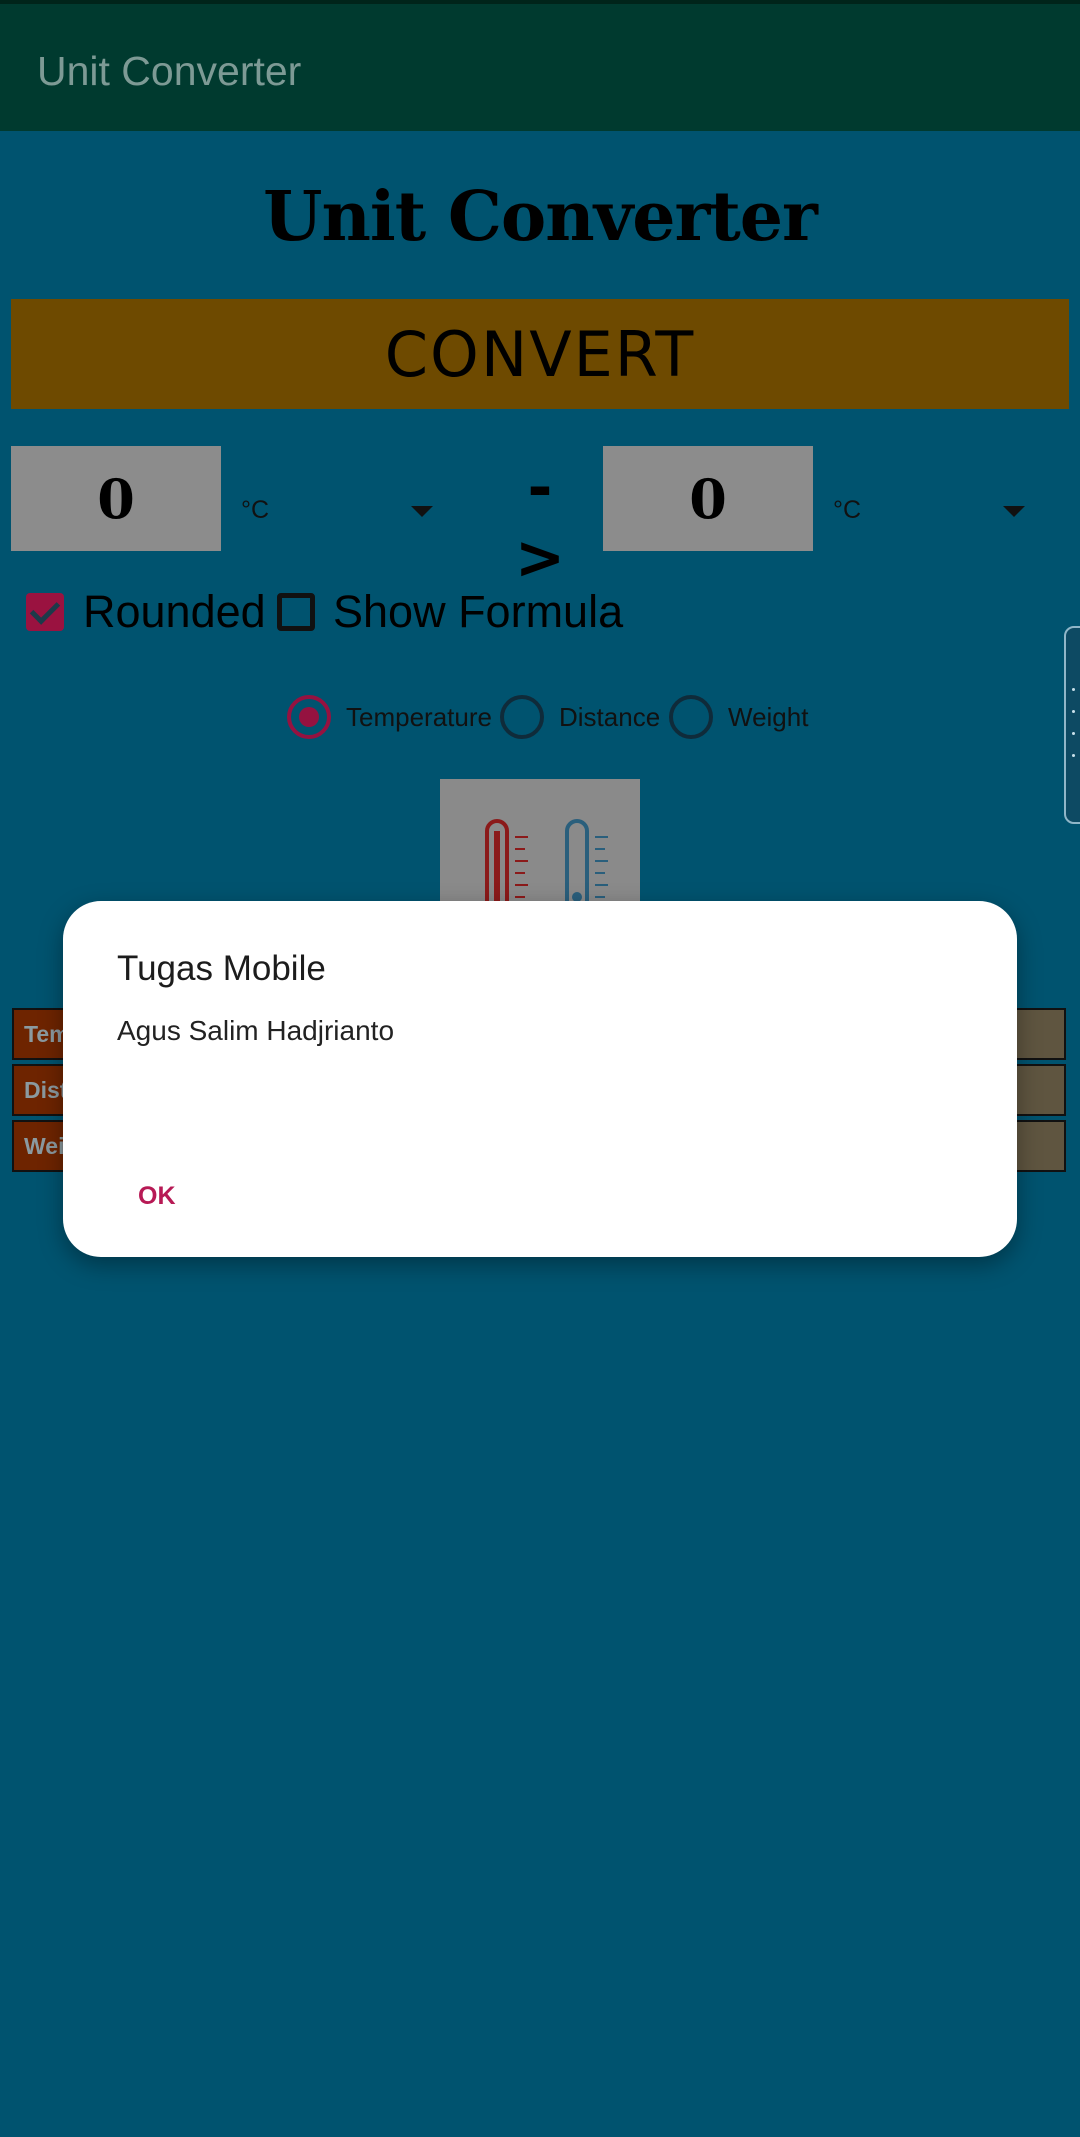 The image size is (1080, 2137). What do you see at coordinates (1072, 725) in the screenshot?
I see `edge-panel-handle` at bounding box center [1072, 725].